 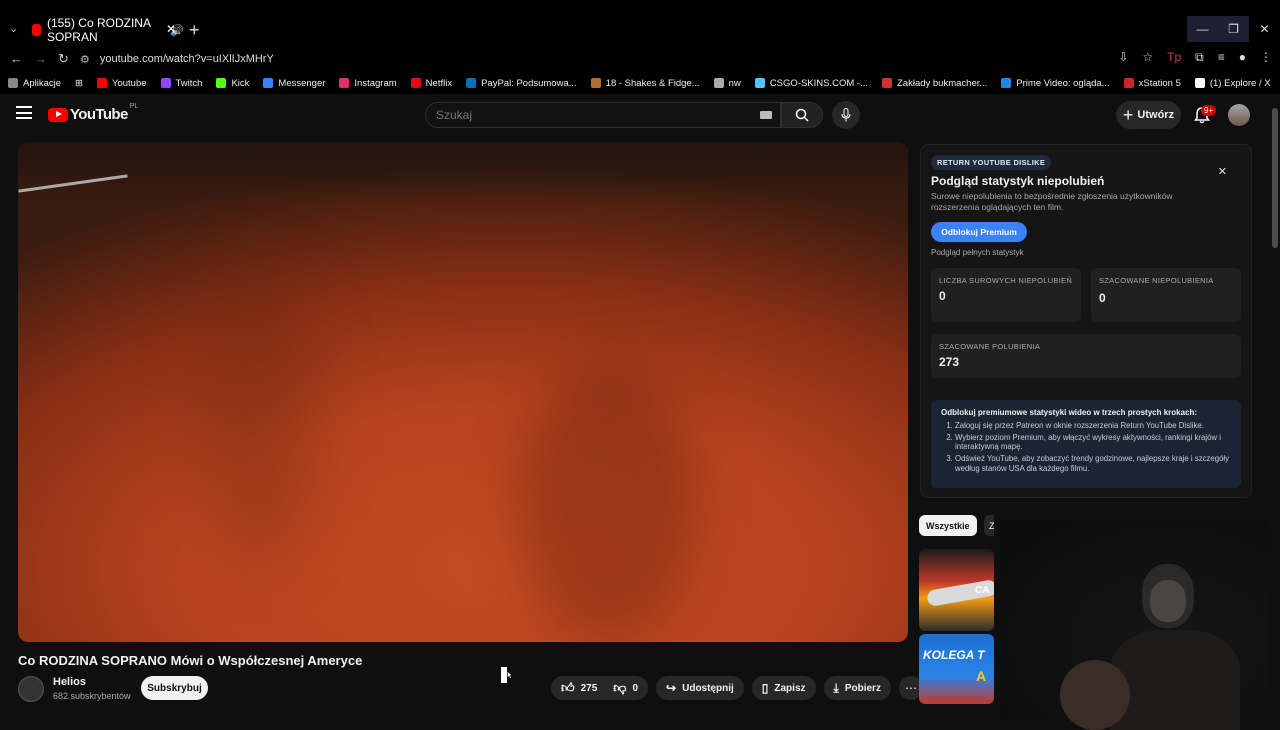 I want to click on save-button: ▯ Zapisz, so click(x=783, y=688).